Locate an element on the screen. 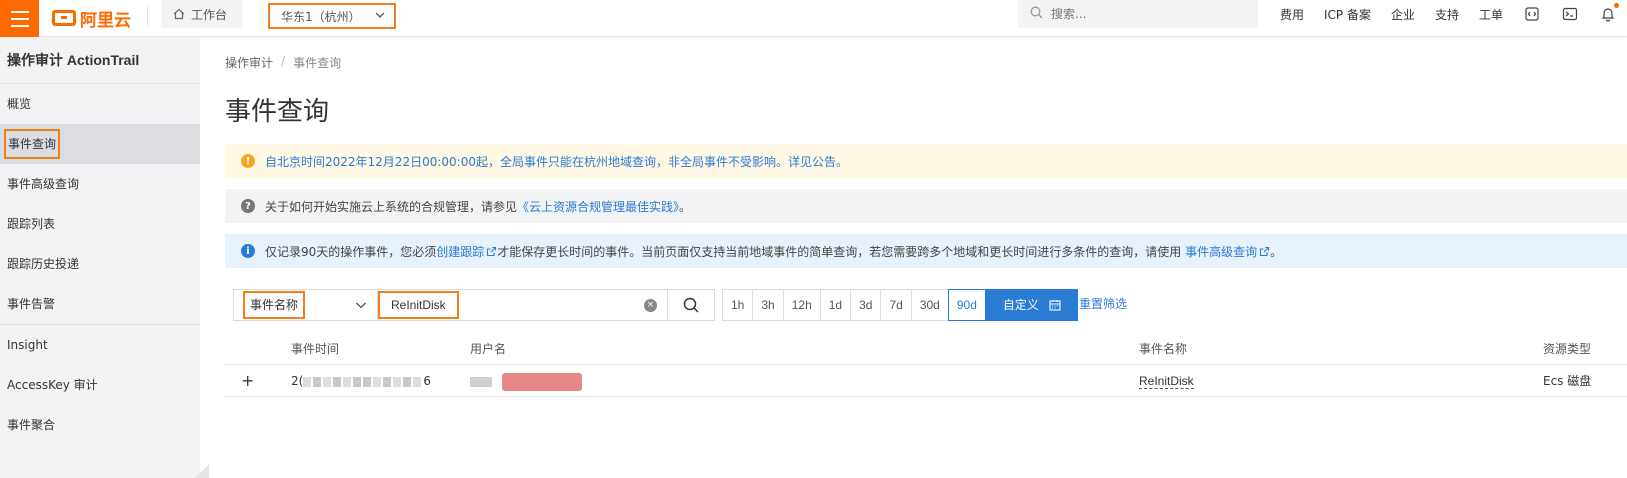 Image resolution: width=1627 pixels, height=478 pixels. event-name-link: ReInitDisk is located at coordinates (1166, 381).